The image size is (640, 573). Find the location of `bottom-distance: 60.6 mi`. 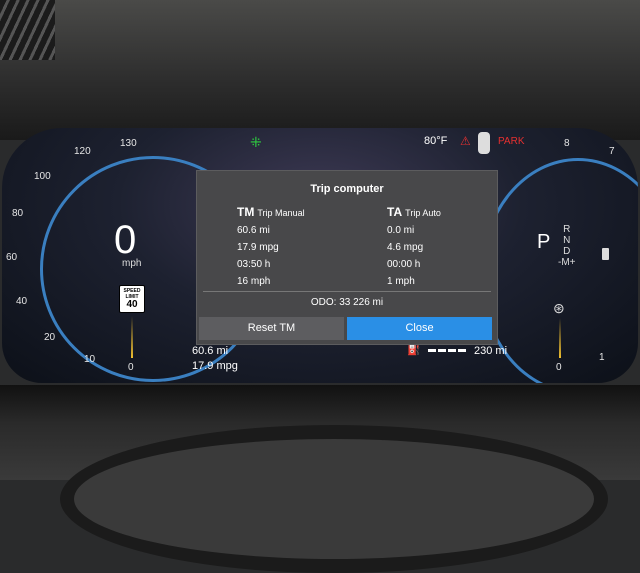

bottom-distance: 60.6 mi is located at coordinates (210, 351).